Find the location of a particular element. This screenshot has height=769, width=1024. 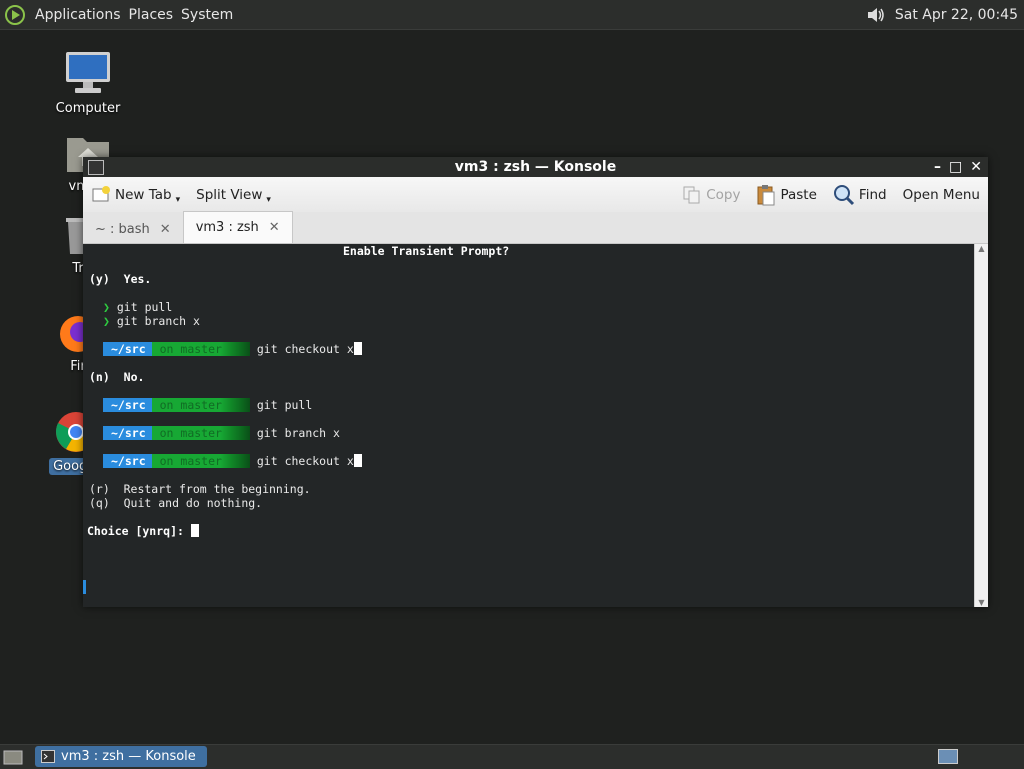

prompt-heading: Enable Transient Prompt? is located at coordinates (426, 251).